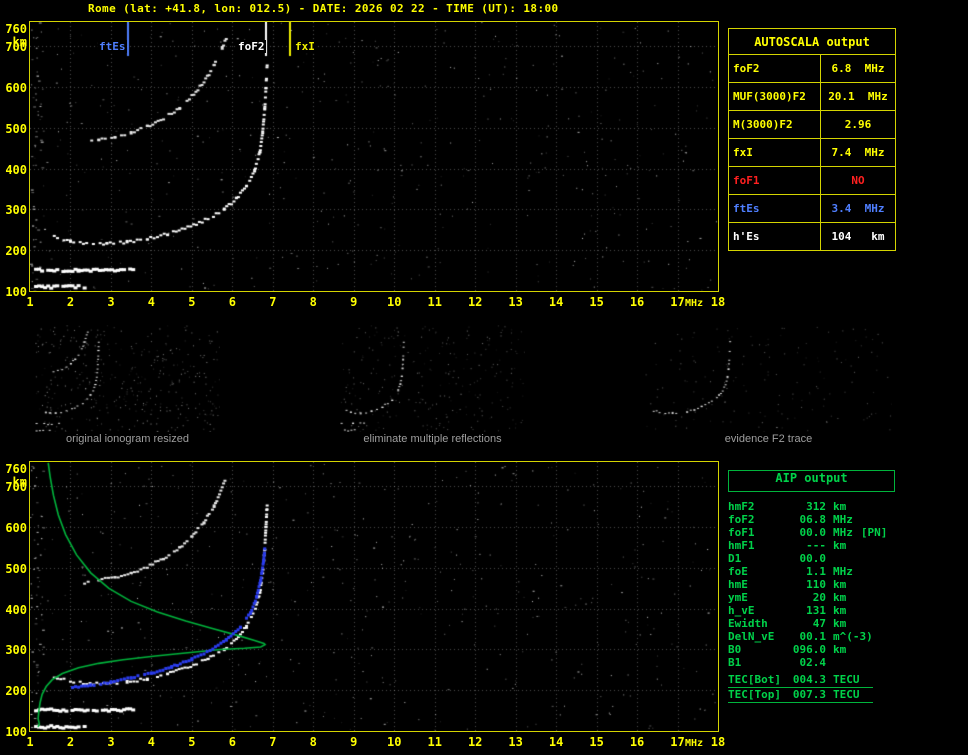  Describe the element at coordinates (800, 610) in the screenshot. I see `aip-row: h_vE 131 km` at that location.